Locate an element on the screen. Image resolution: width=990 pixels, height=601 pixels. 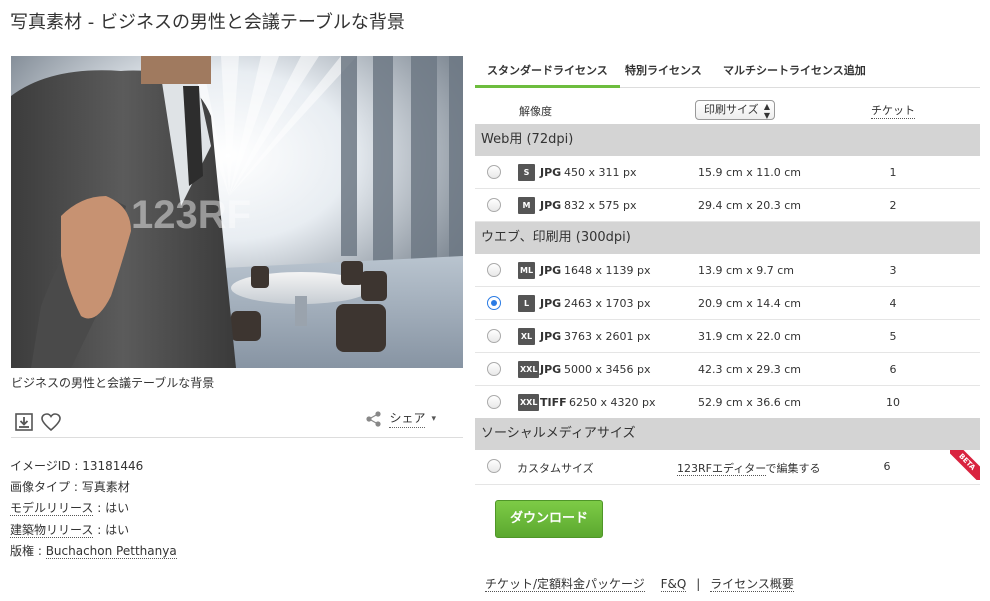
meta-model-release: モデルリリース : はい is located at coordinates (70, 509).